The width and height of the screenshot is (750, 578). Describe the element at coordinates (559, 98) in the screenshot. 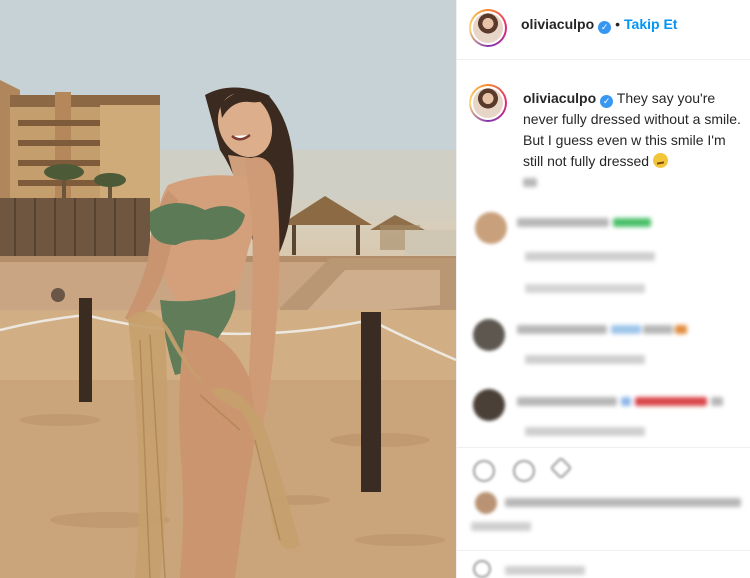

I see `caption-username: oliviaculpo` at that location.